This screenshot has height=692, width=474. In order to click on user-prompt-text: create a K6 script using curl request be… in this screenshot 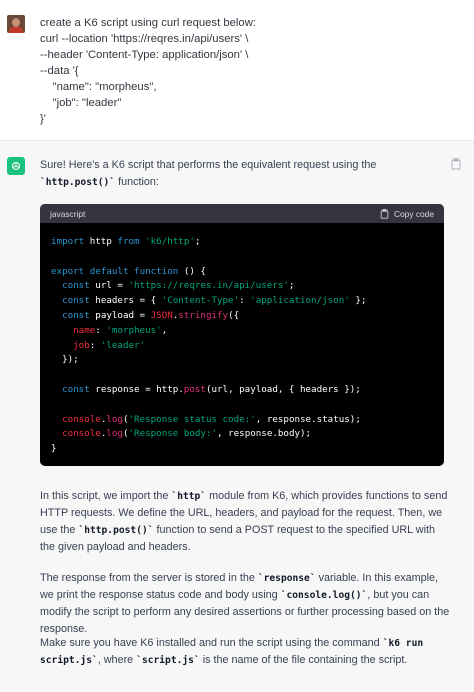, I will do `click(148, 71)`.